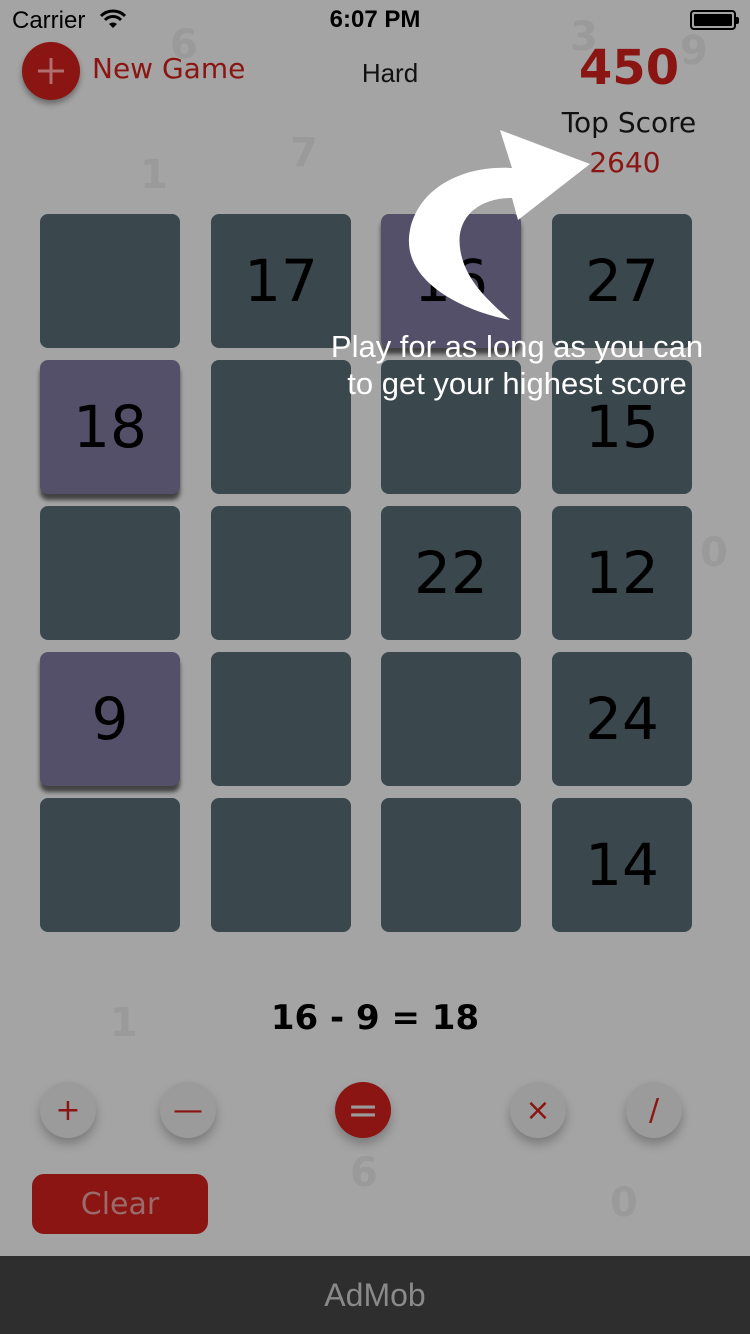  I want to click on grid-tile-selected: 9, so click(110, 719).